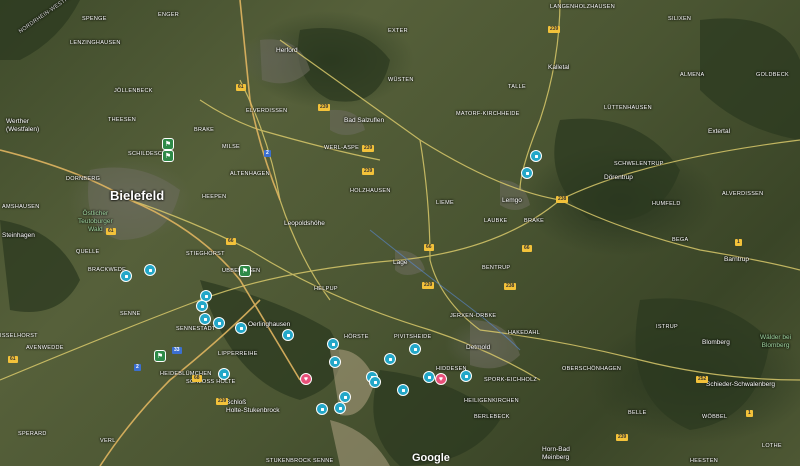 The image size is (800, 466). I want to click on place-label-exter: EXTER, so click(398, 31).